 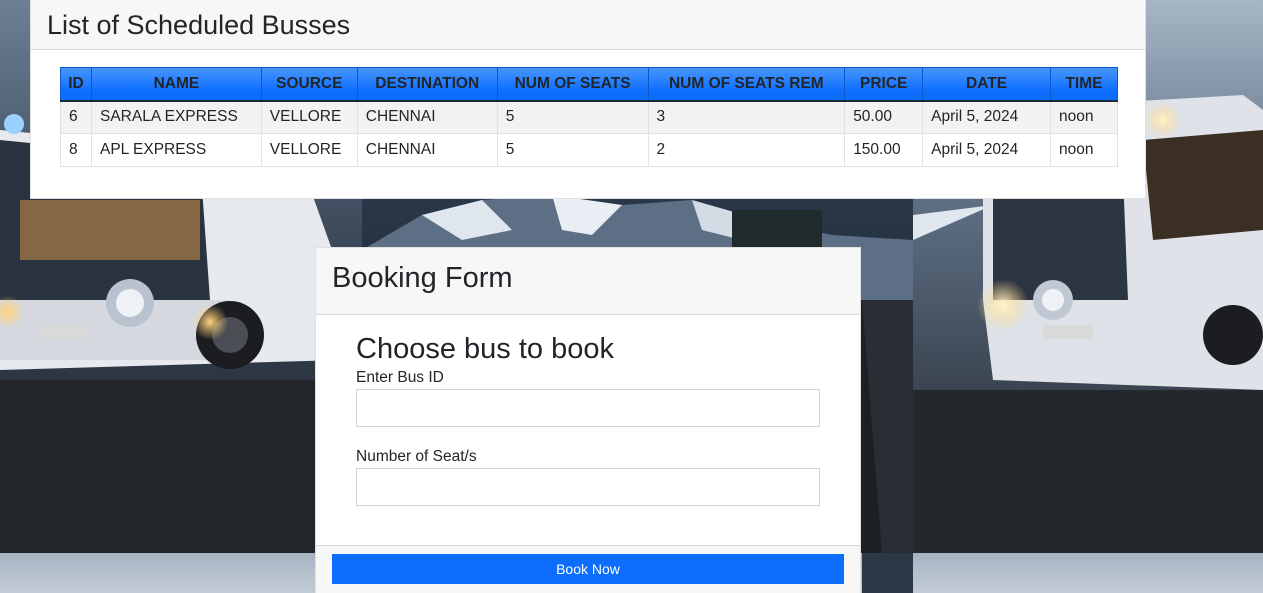 I want to click on seats-input, so click(x=588, y=487).